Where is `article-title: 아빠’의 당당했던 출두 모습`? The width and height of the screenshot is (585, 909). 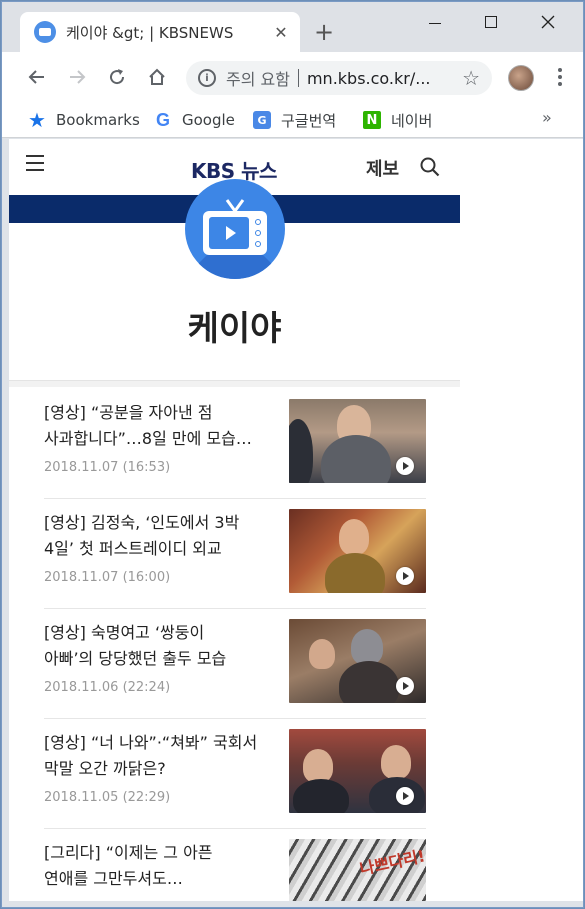
article-title: 아빠’의 당당했던 출두 모습 is located at coordinates (159, 659).